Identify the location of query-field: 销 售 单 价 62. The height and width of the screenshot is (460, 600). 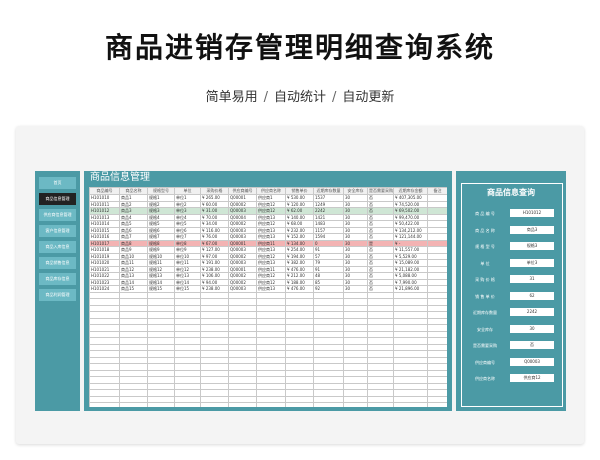
(513, 296).